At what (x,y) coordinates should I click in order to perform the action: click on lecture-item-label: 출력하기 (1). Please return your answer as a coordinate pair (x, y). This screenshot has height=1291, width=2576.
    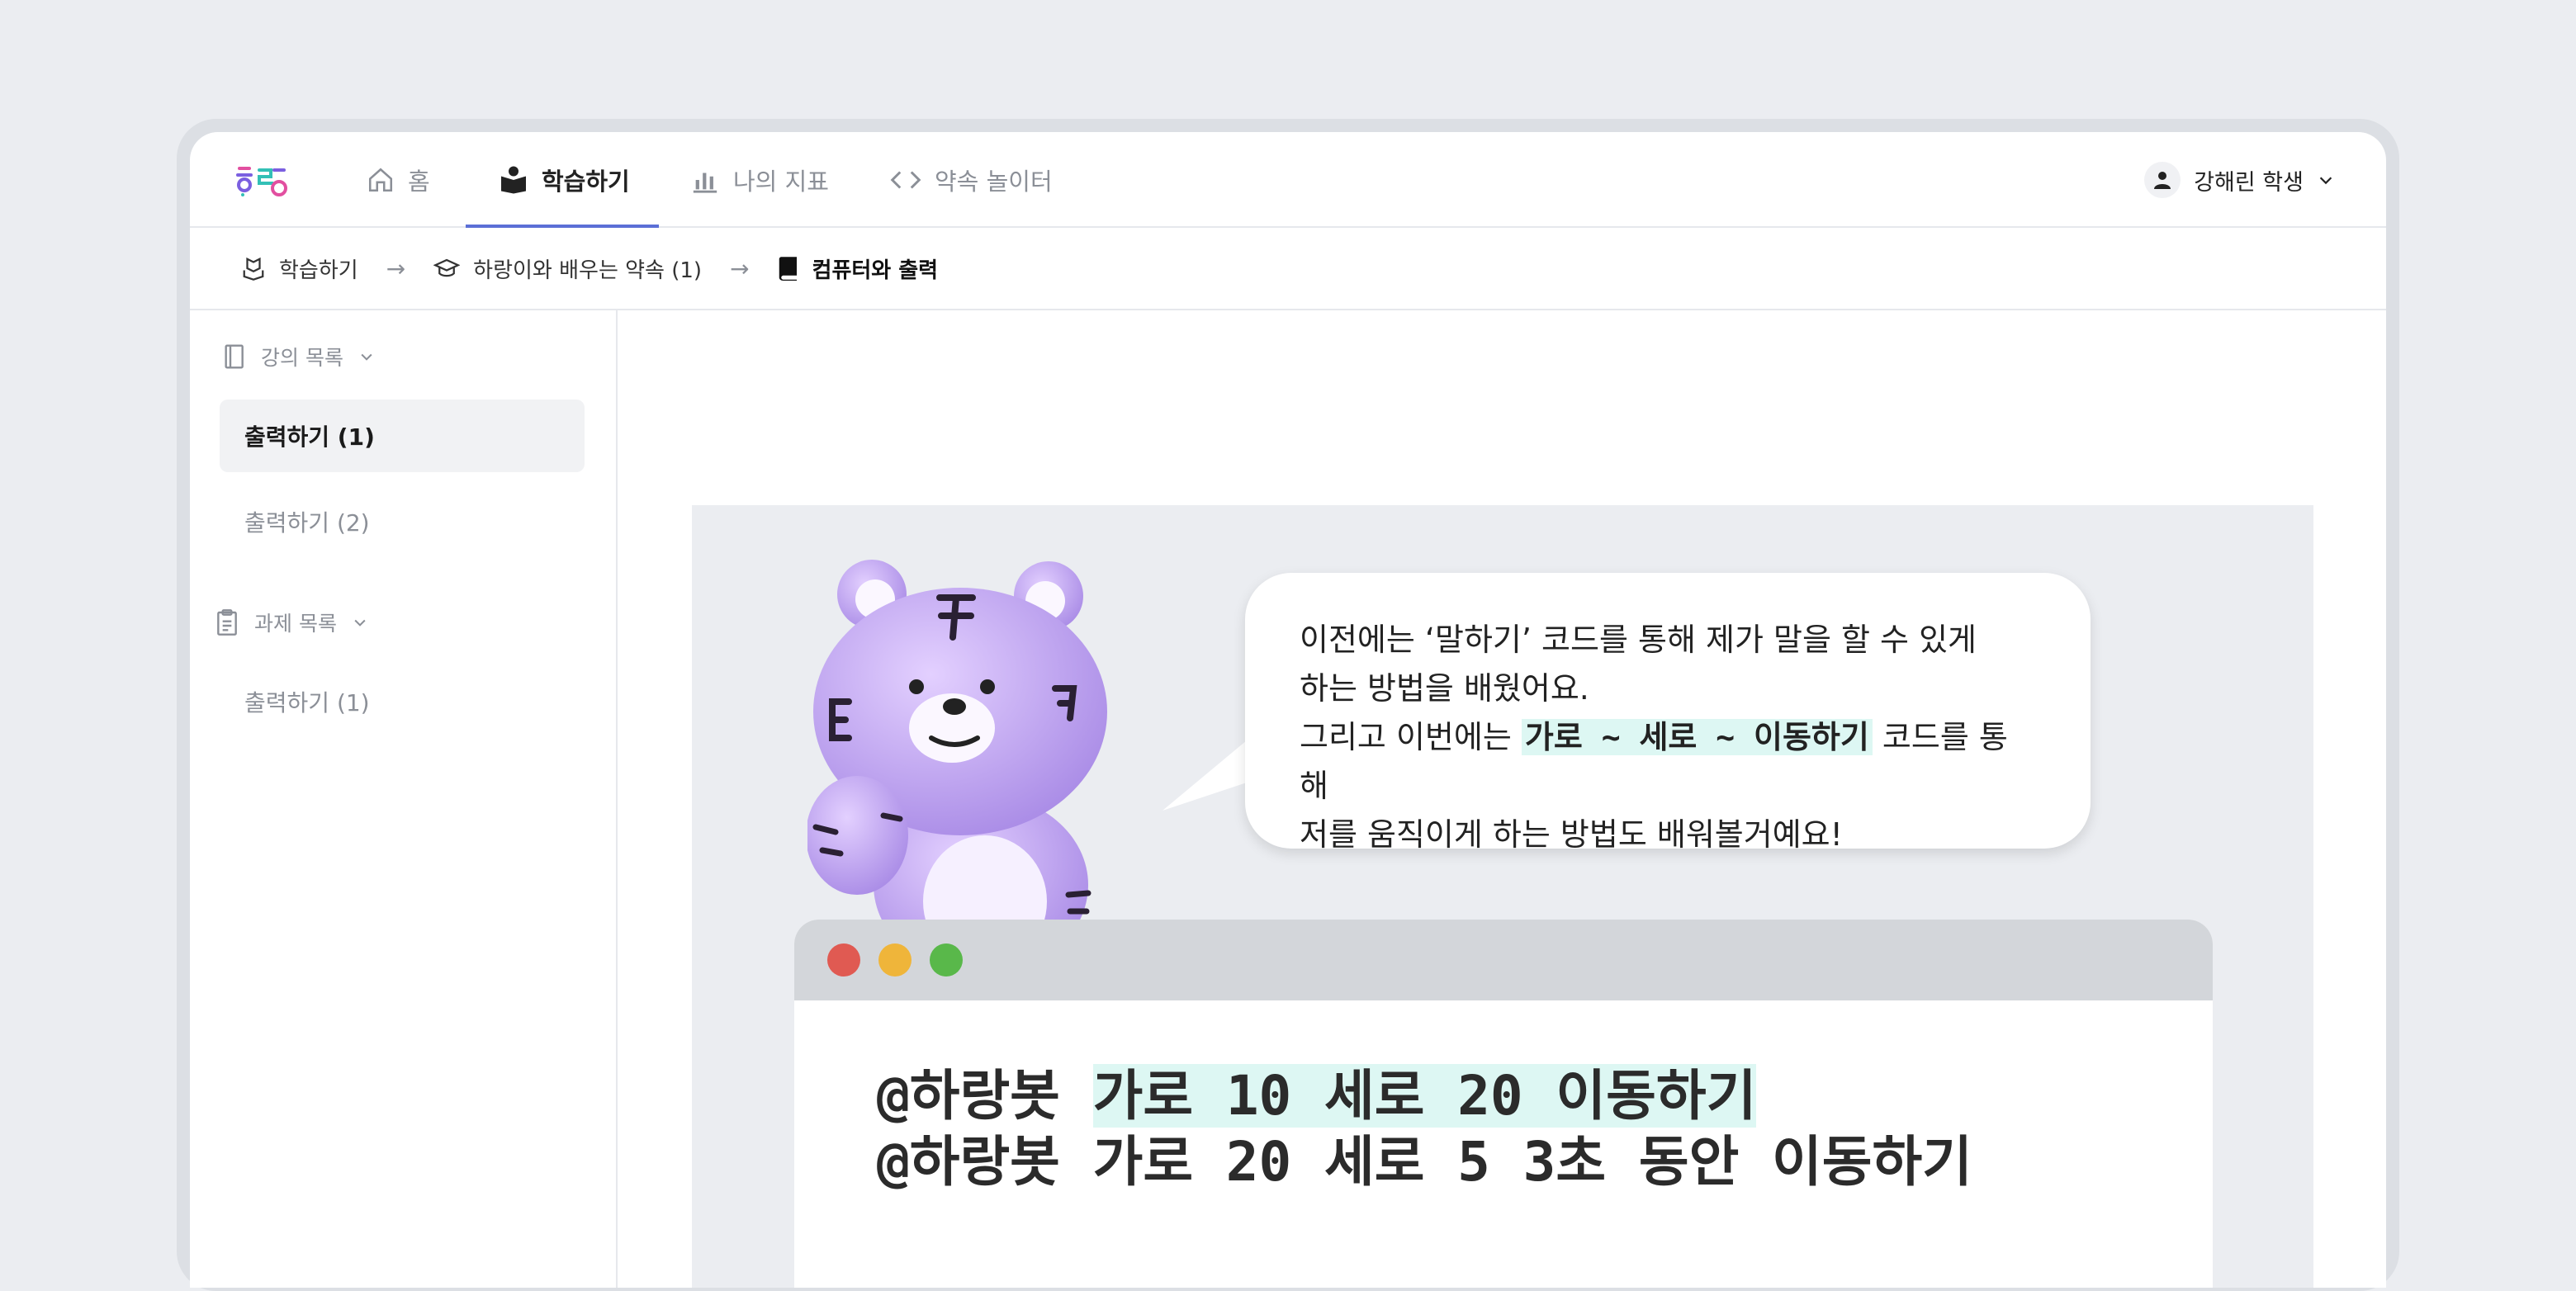
    Looking at the image, I should click on (309, 437).